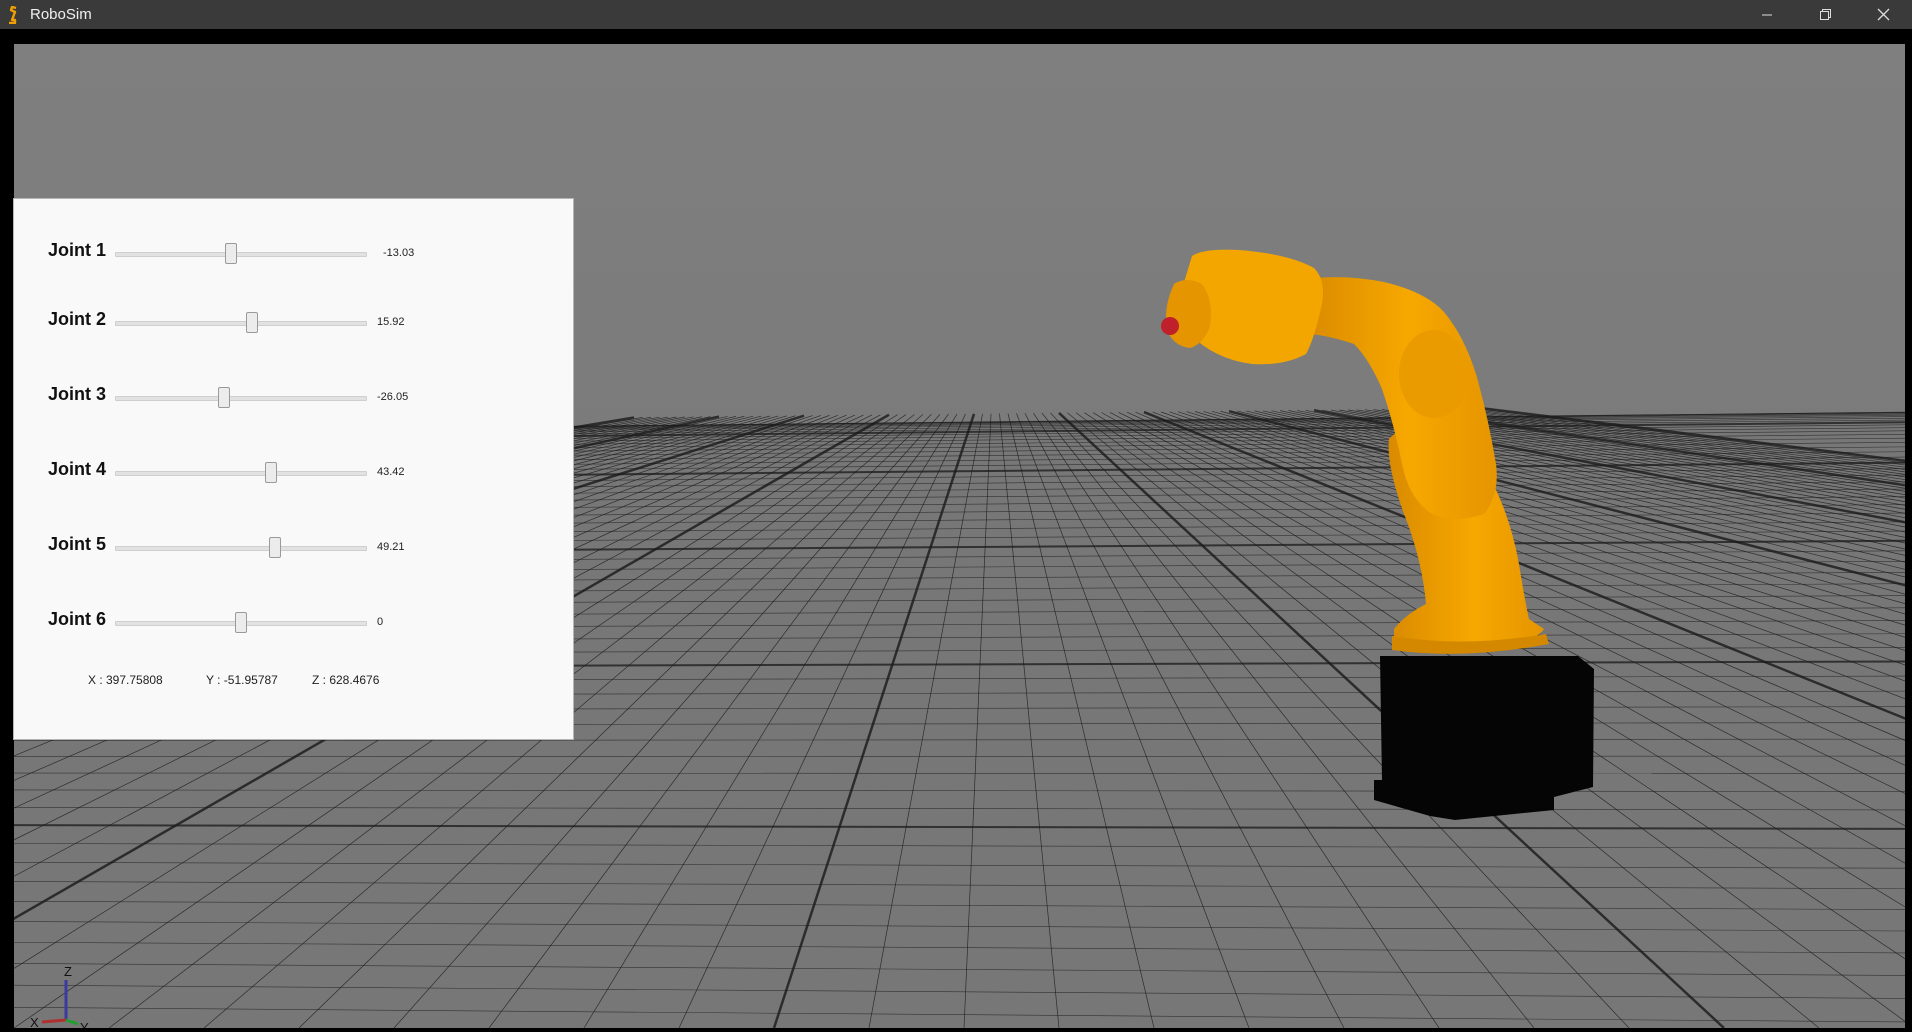 This screenshot has width=1912, height=1032. I want to click on joint-2-value: 15.92, so click(391, 322).